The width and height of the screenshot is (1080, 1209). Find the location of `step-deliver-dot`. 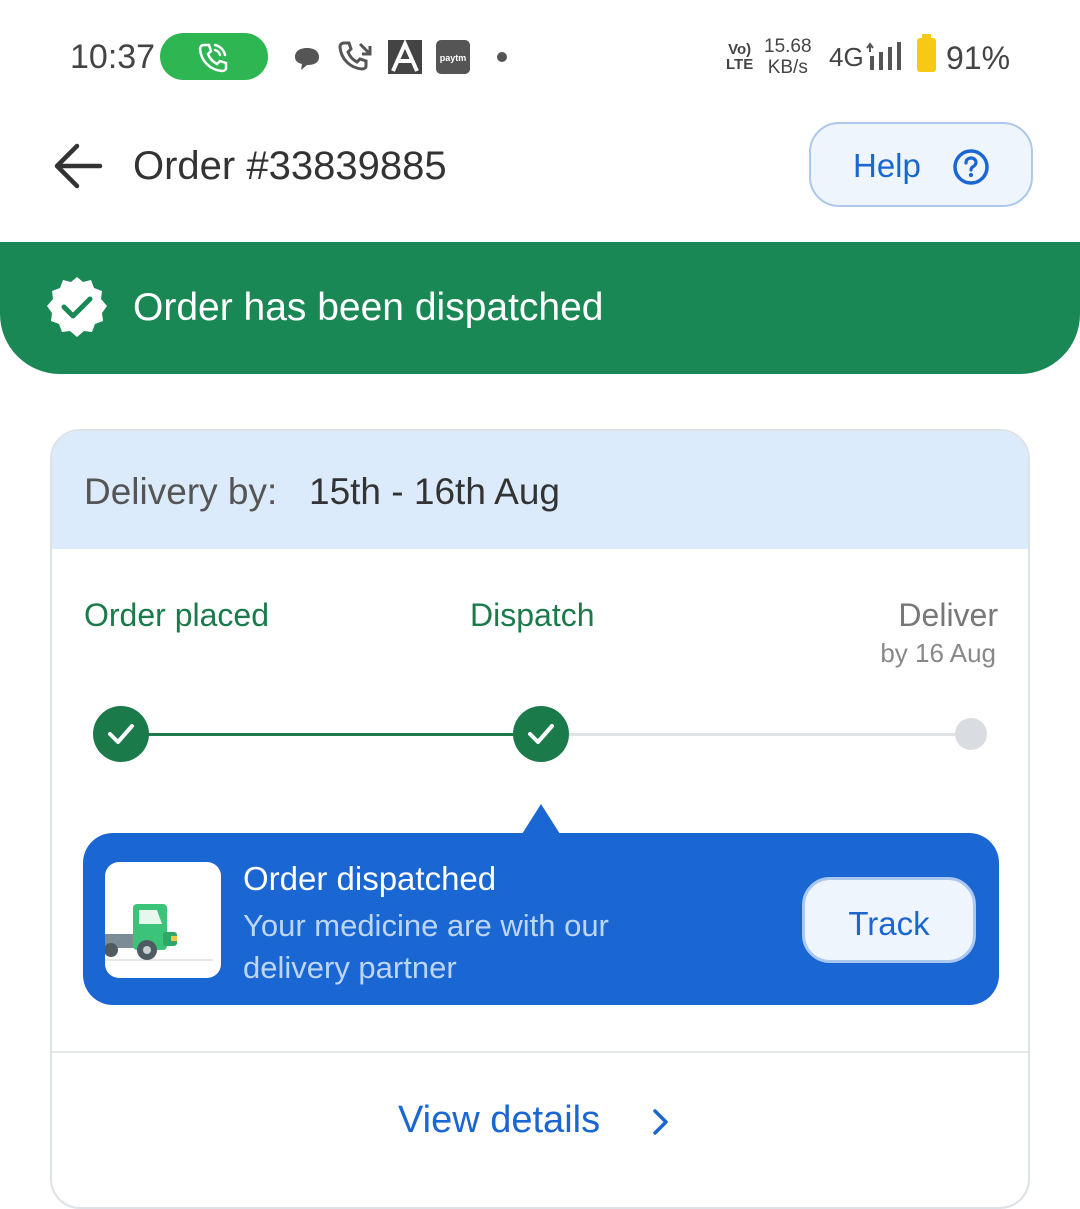

step-deliver-dot is located at coordinates (971, 734).